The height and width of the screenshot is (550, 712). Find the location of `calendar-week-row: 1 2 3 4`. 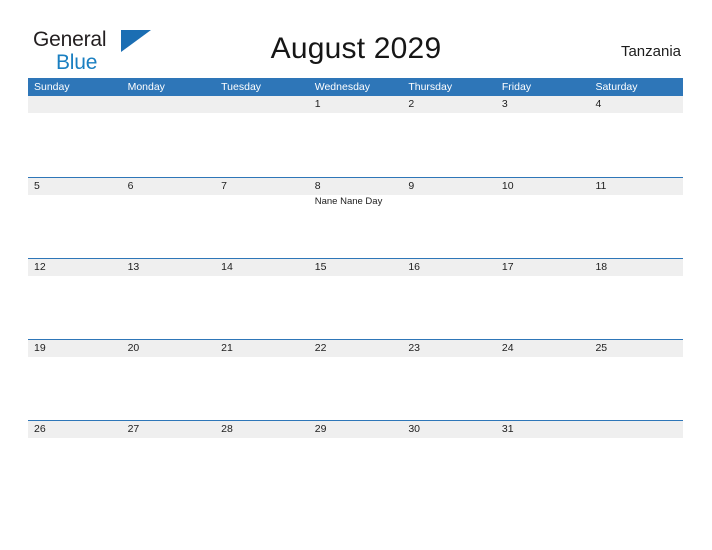

calendar-week-row: 1 2 3 4 is located at coordinates (356, 136).